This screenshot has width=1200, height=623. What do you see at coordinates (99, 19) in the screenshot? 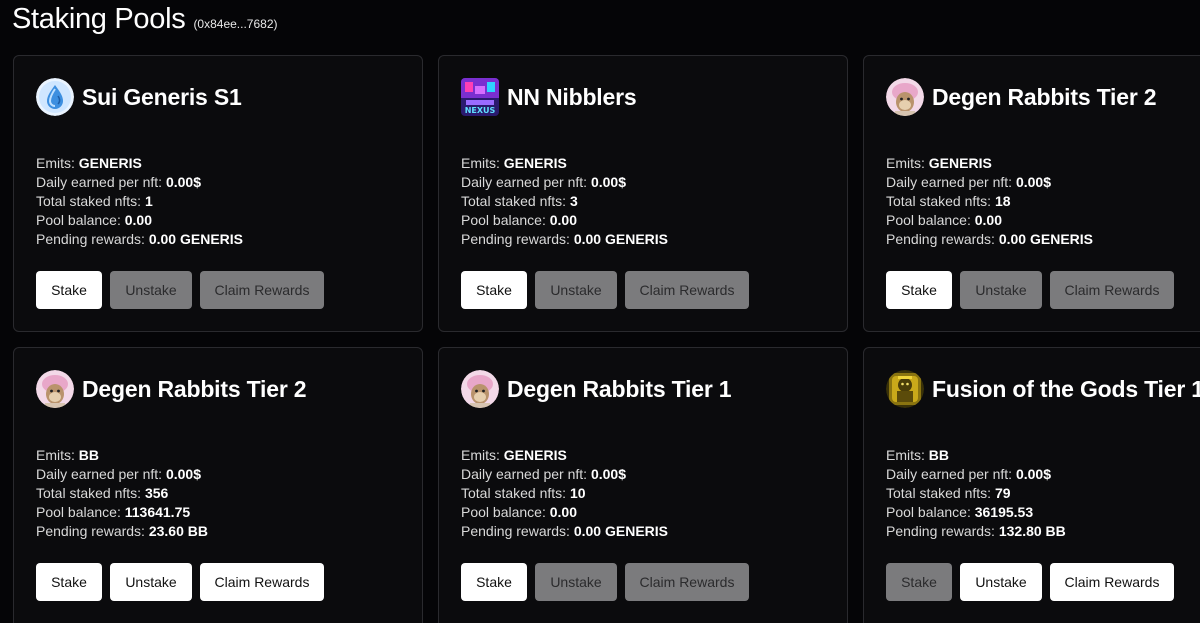
I see `page-title: Staking Pools` at bounding box center [99, 19].